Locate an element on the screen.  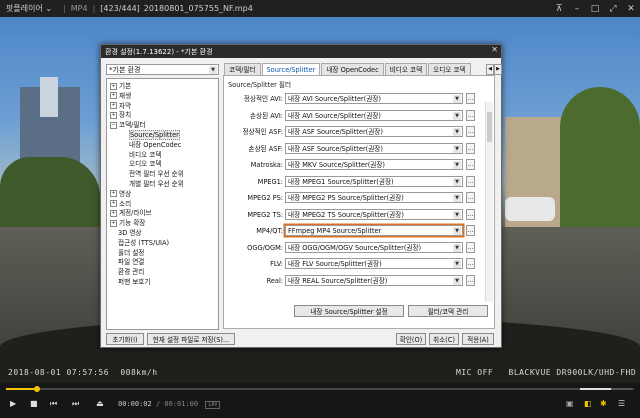
capture-icon: ▣ is located at coordinates (570, 403).